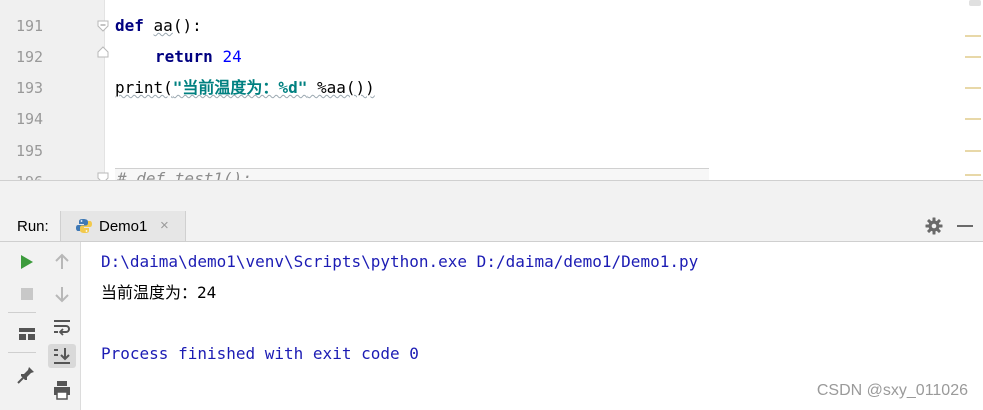  Describe the element at coordinates (240, 87) in the screenshot. I see `string-literal: "当前温度为：%d"` at that location.